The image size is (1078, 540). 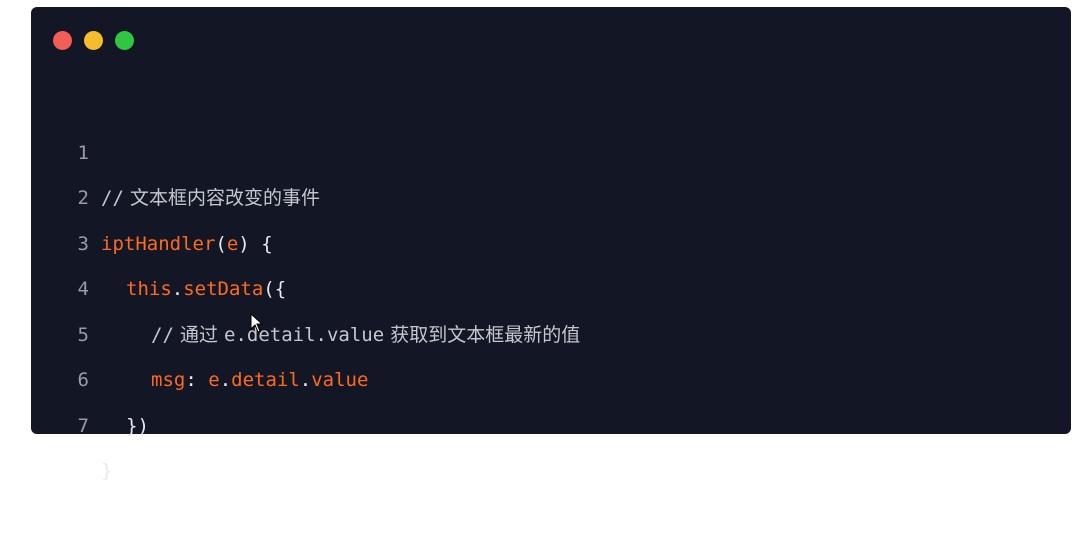 What do you see at coordinates (304, 334) in the screenshot?
I see `comment-code: e.detail.value` at bounding box center [304, 334].